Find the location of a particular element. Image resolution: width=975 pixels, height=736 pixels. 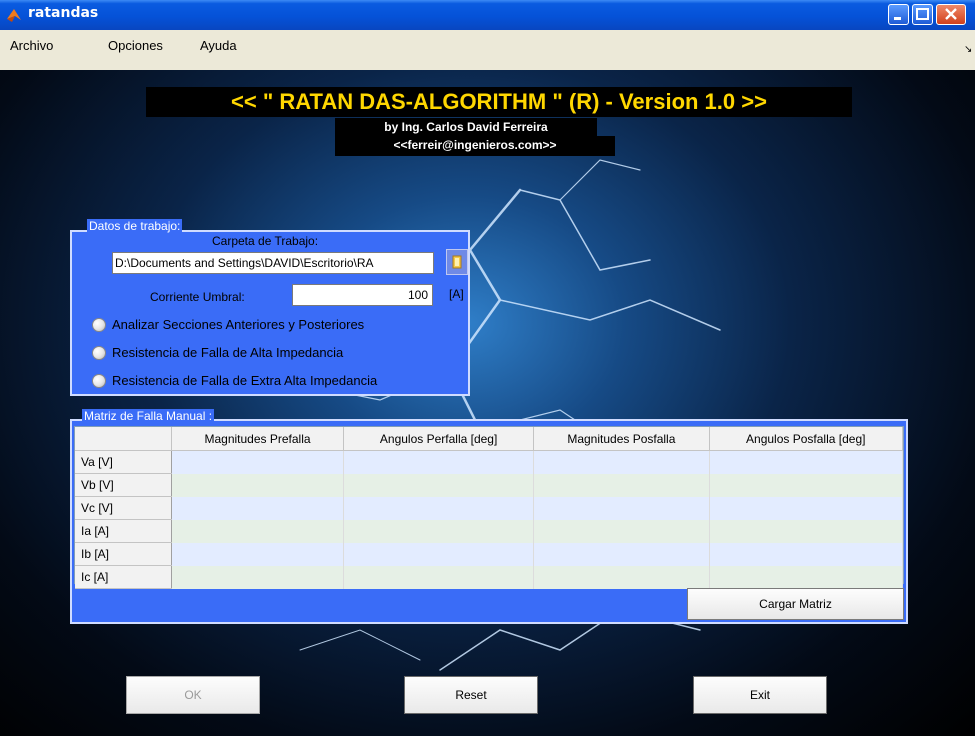

umbral-input: 100 is located at coordinates (362, 295).